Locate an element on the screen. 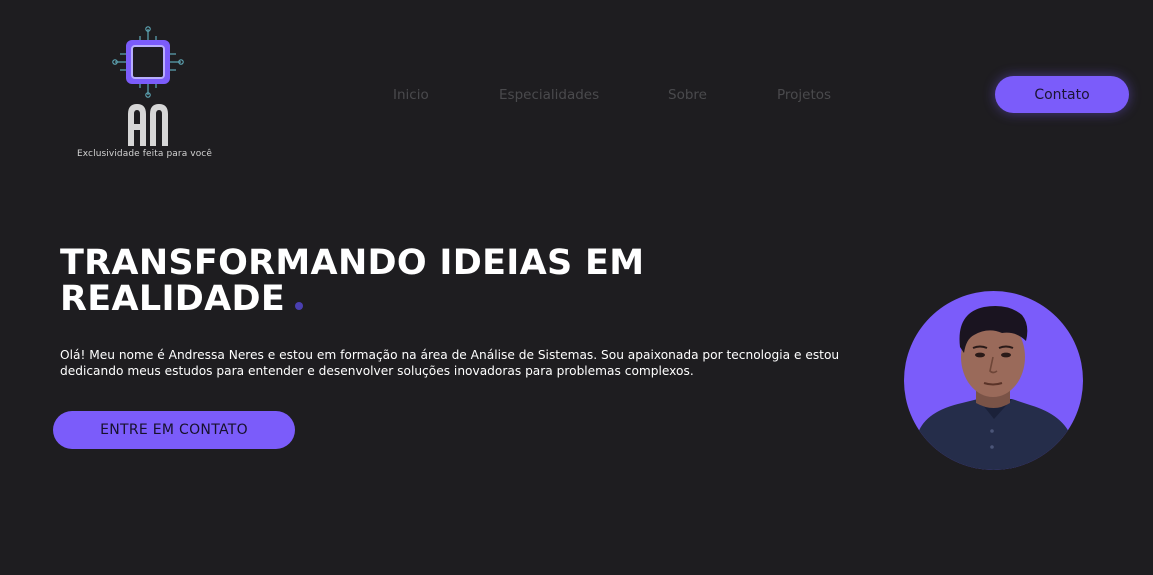  an-monogram-icon is located at coordinates (148, 125).